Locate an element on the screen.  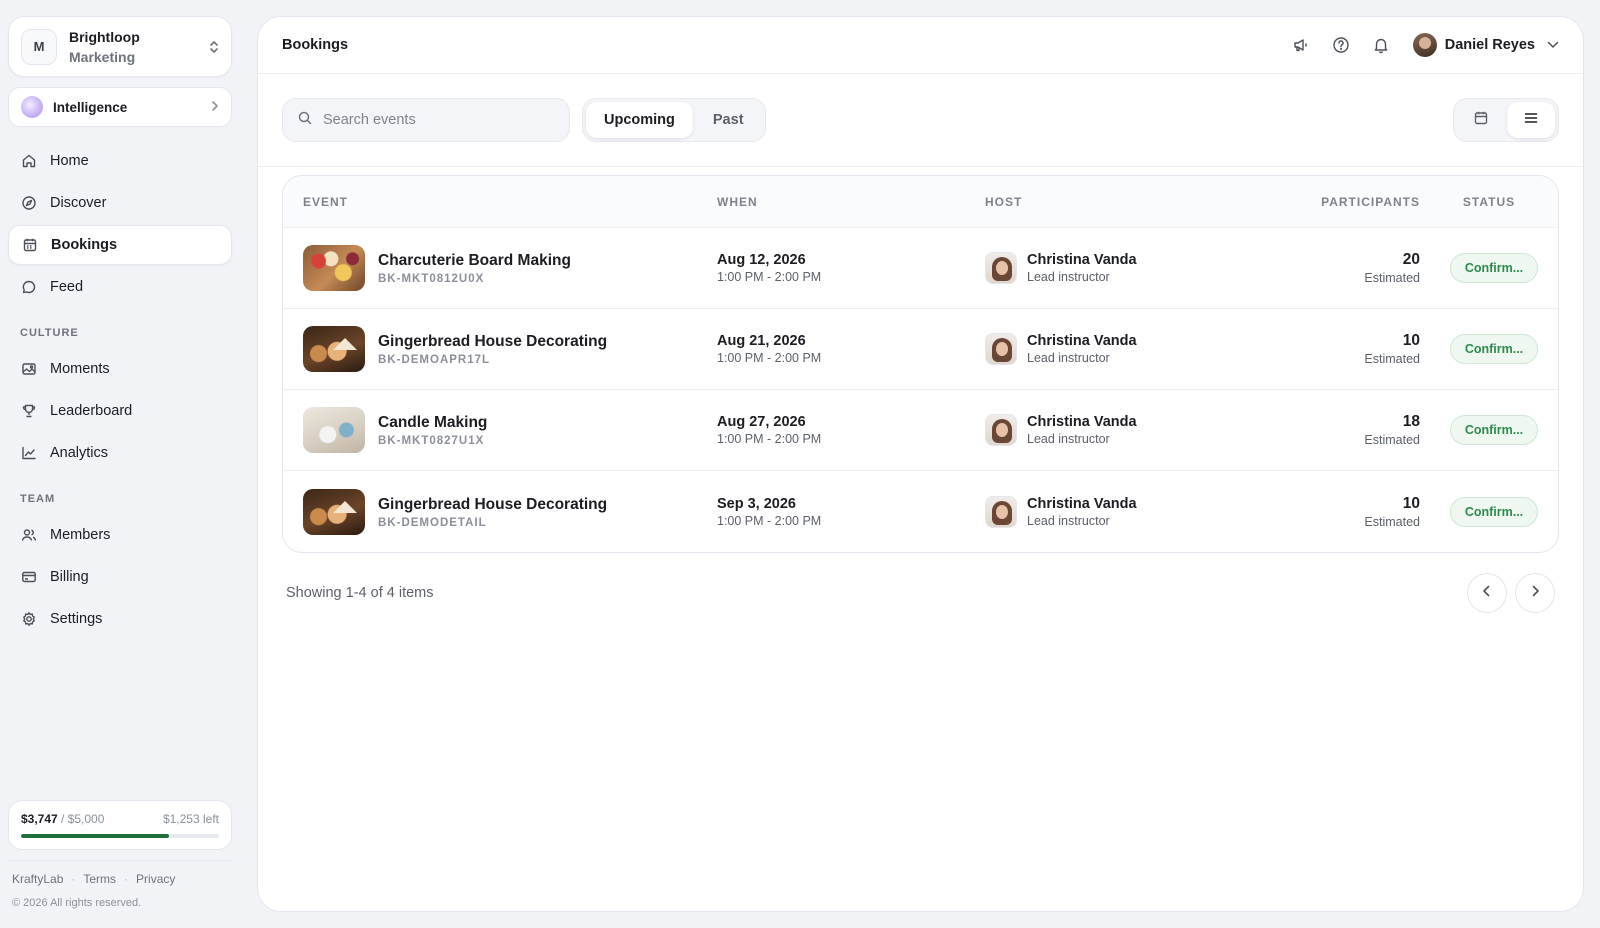
budget-progress-fill is located at coordinates (95, 836).